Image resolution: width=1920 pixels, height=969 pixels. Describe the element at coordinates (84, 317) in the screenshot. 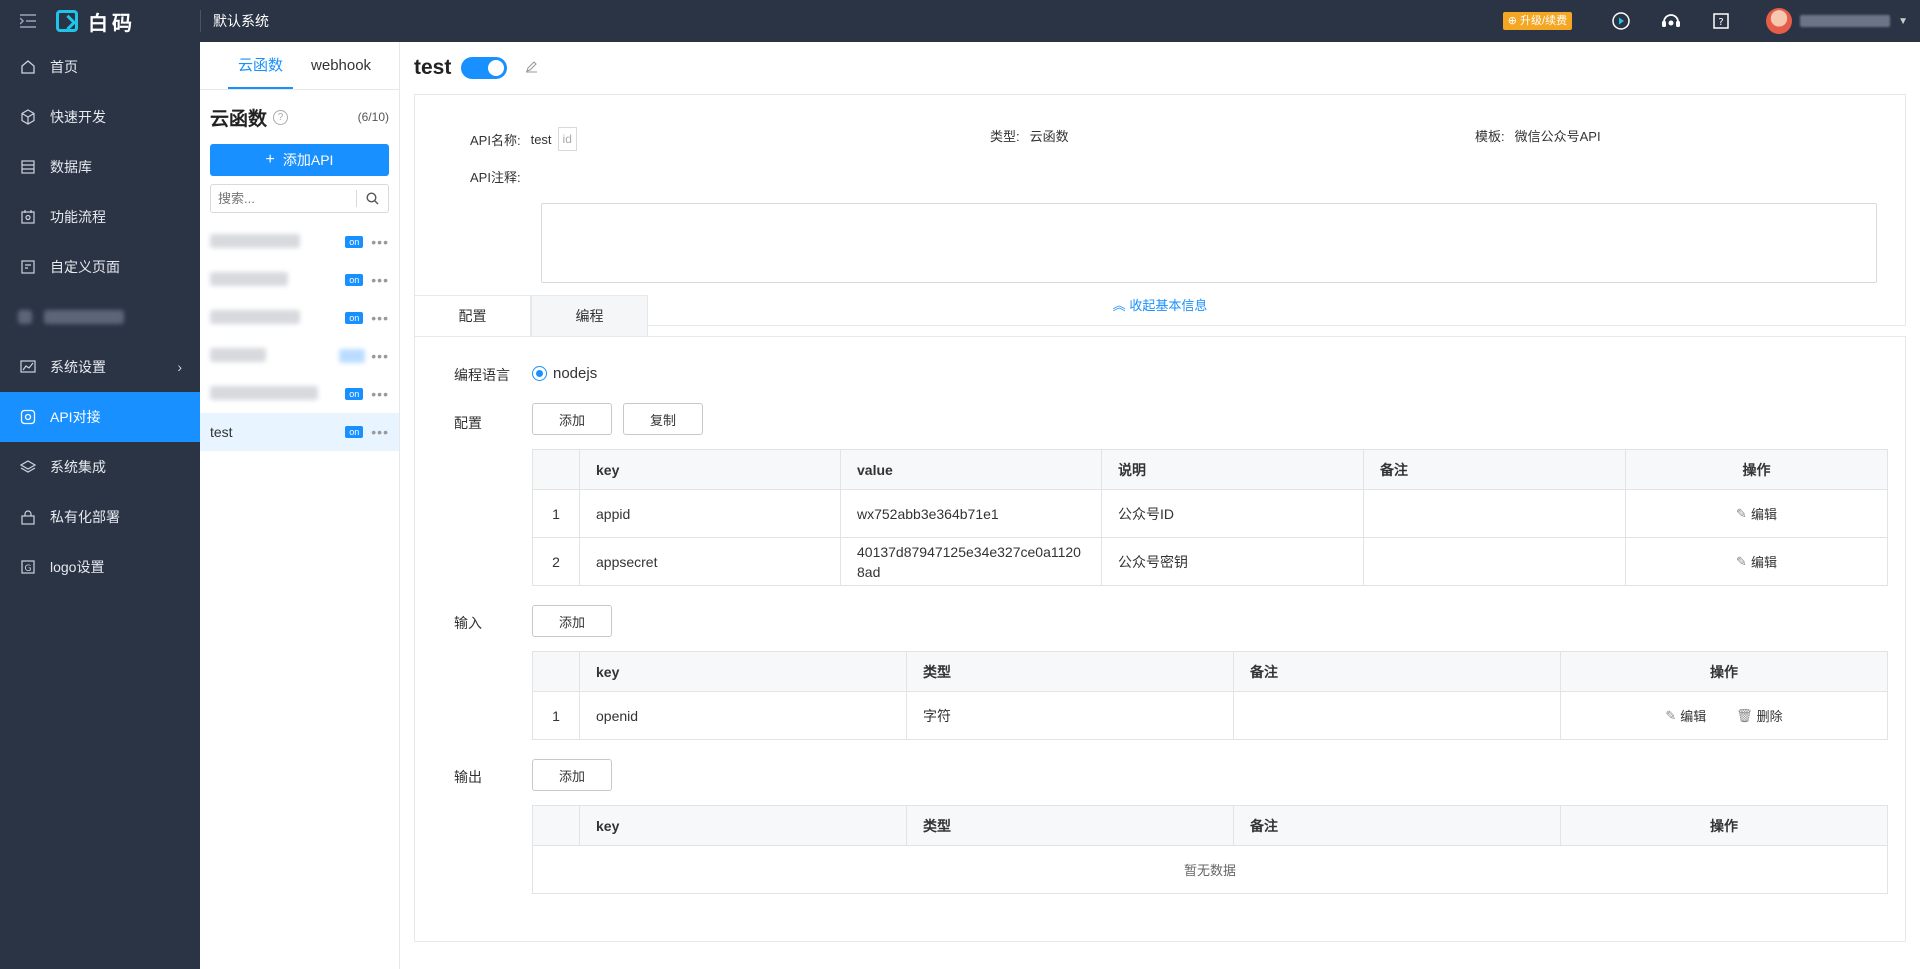

I see `sidebar-item-label-blurred` at that location.